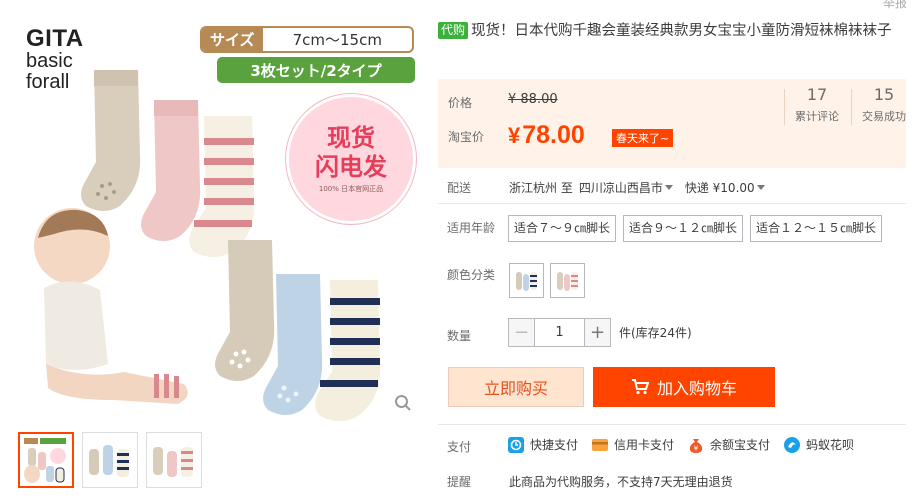  I want to click on ship-to: 四川凉山西昌市, so click(620, 188).